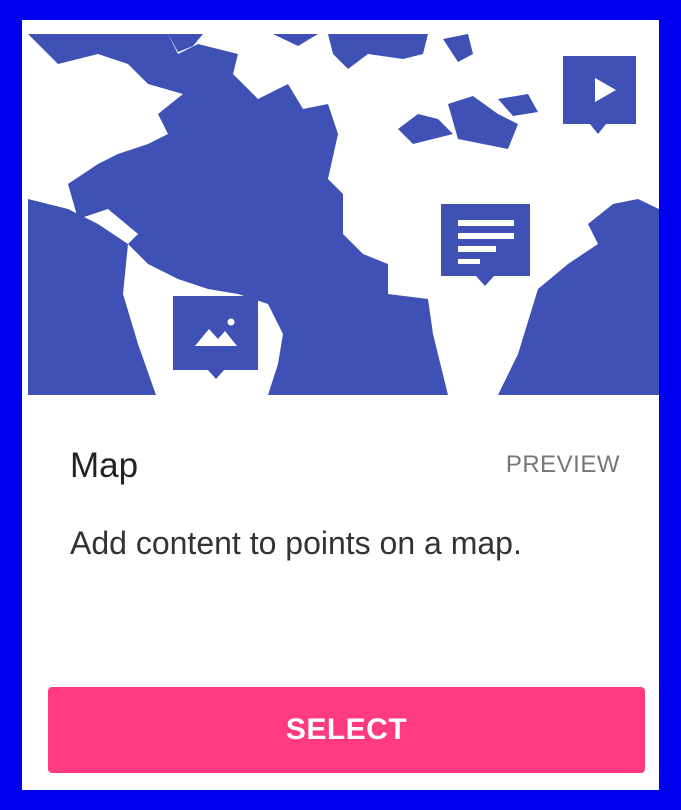  Describe the element at coordinates (104, 465) in the screenshot. I see `card-title: Map` at that location.